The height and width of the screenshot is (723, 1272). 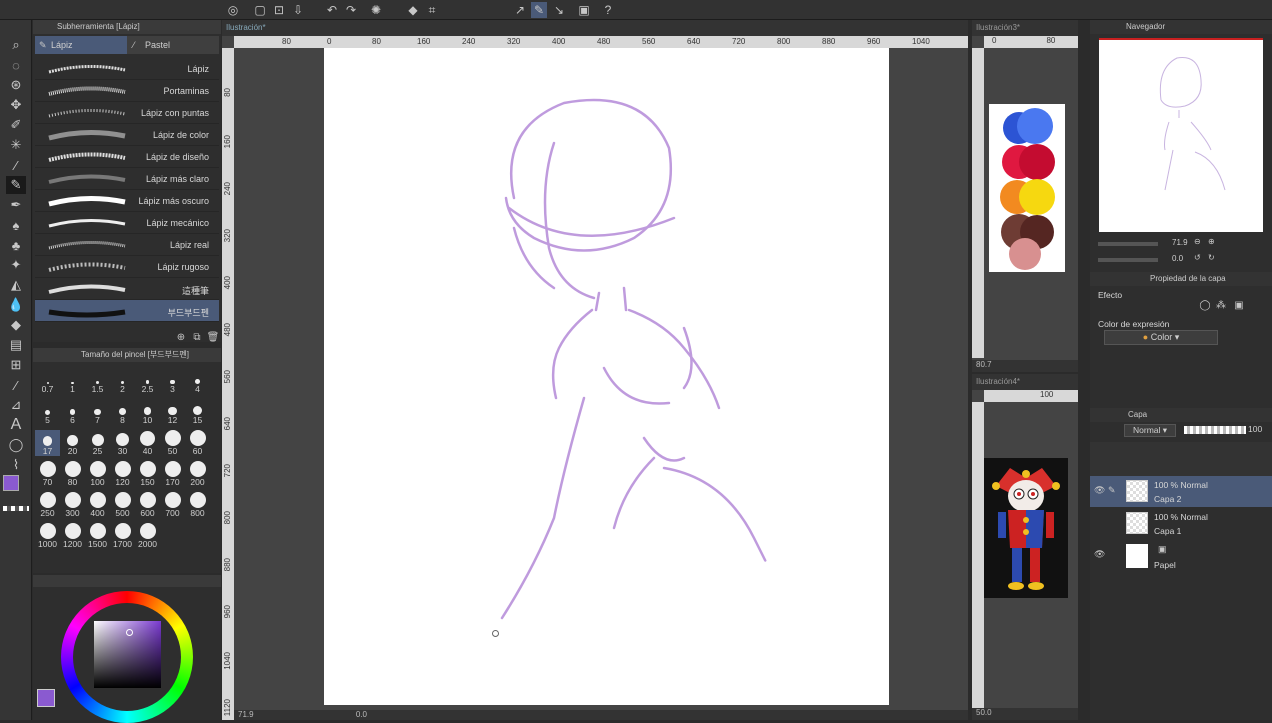 I want to click on new-file-icon: ▢, so click(x=260, y=10).